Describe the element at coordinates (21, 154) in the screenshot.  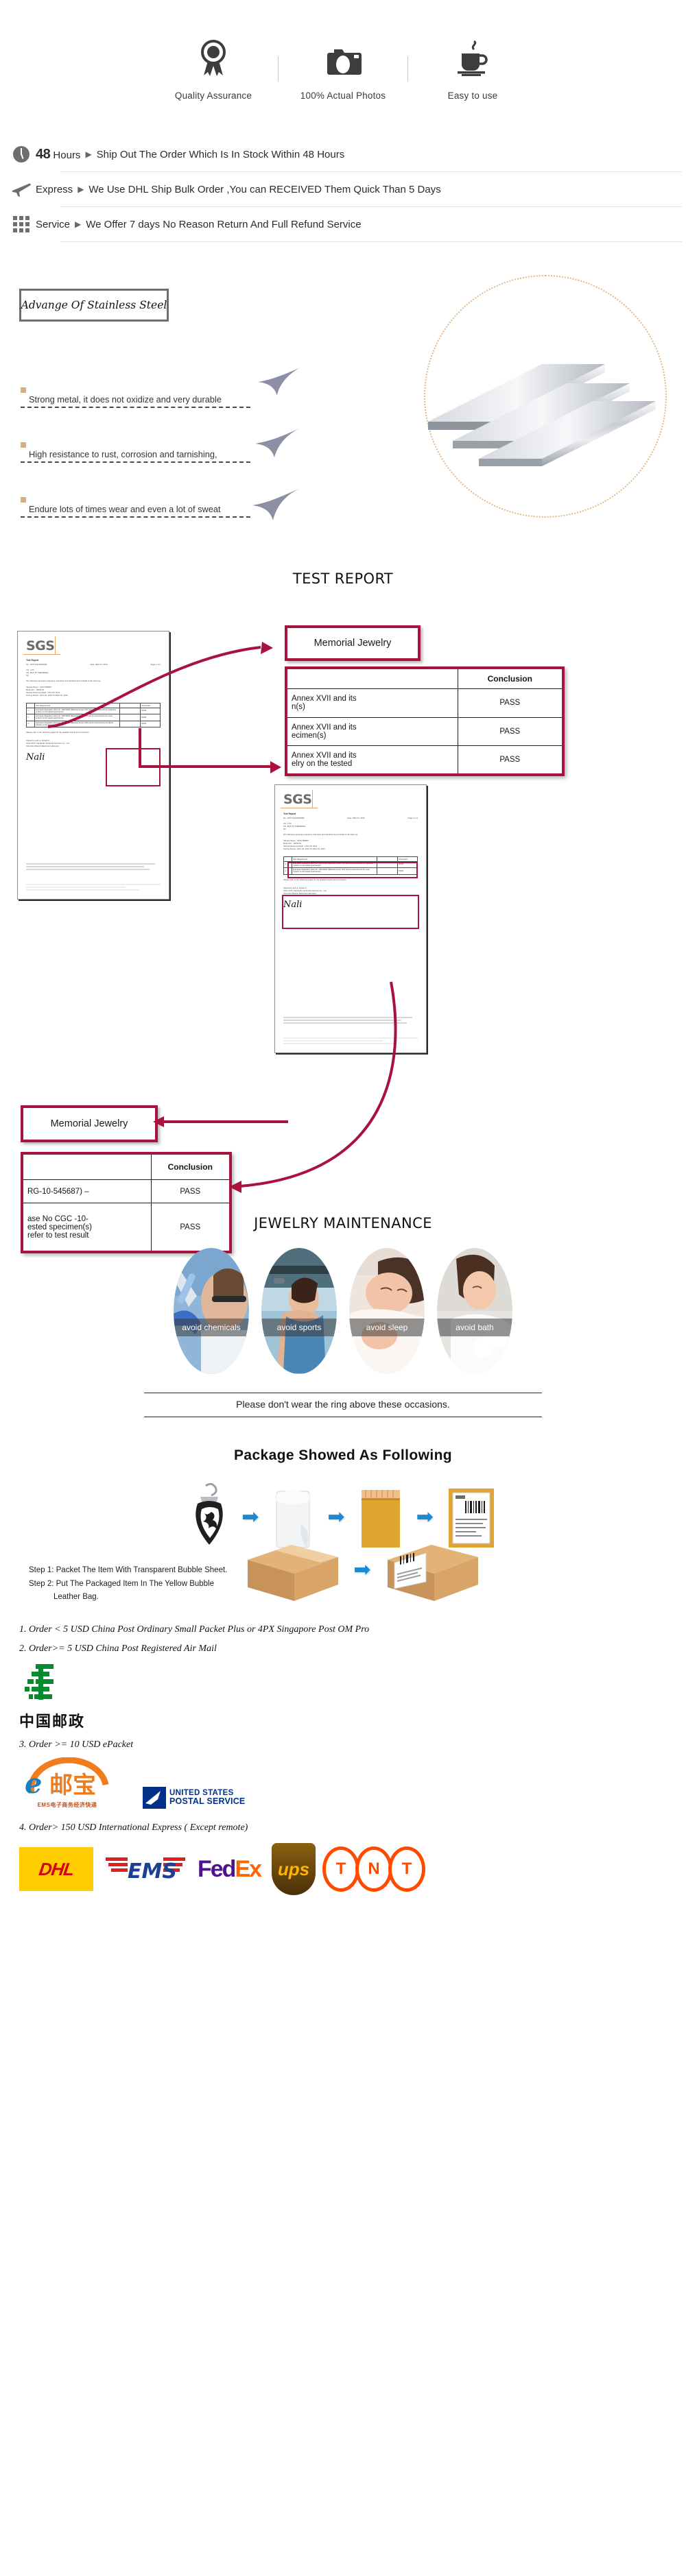
I see `clock-icon` at that location.